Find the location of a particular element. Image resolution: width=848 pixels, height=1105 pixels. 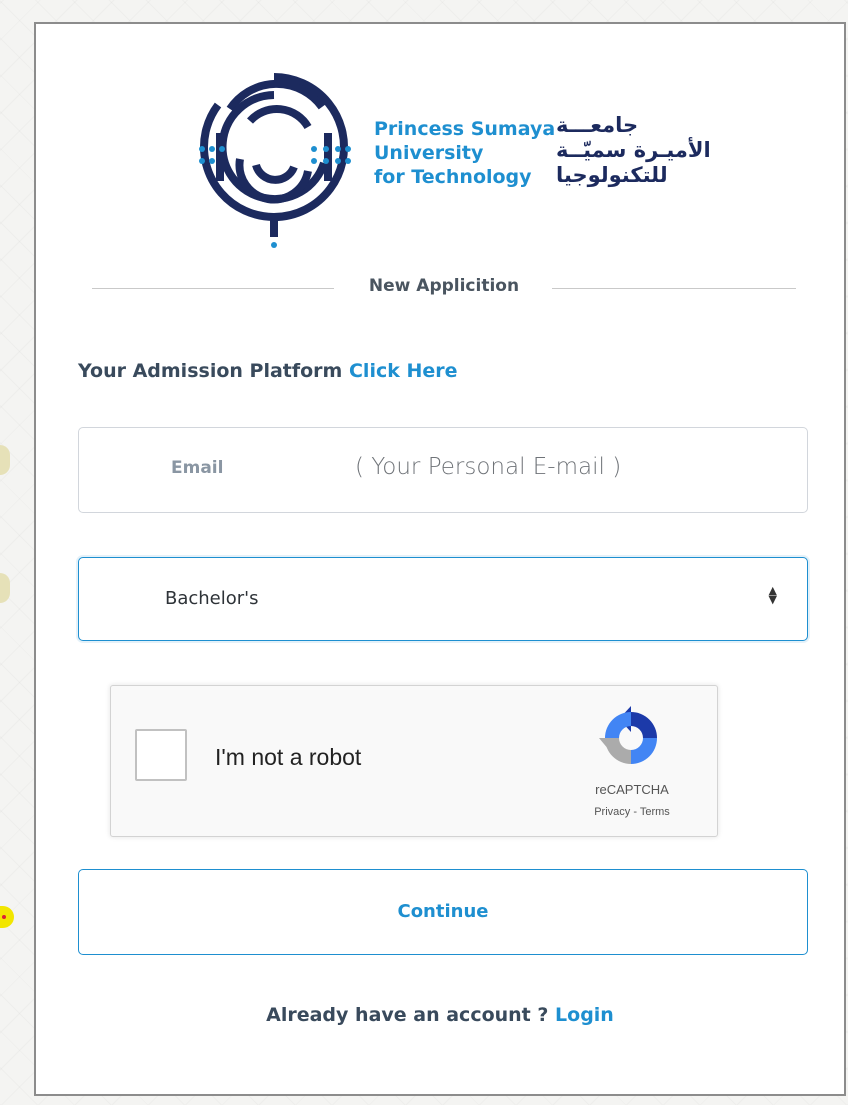

continue-button: Continue is located at coordinates (443, 912).